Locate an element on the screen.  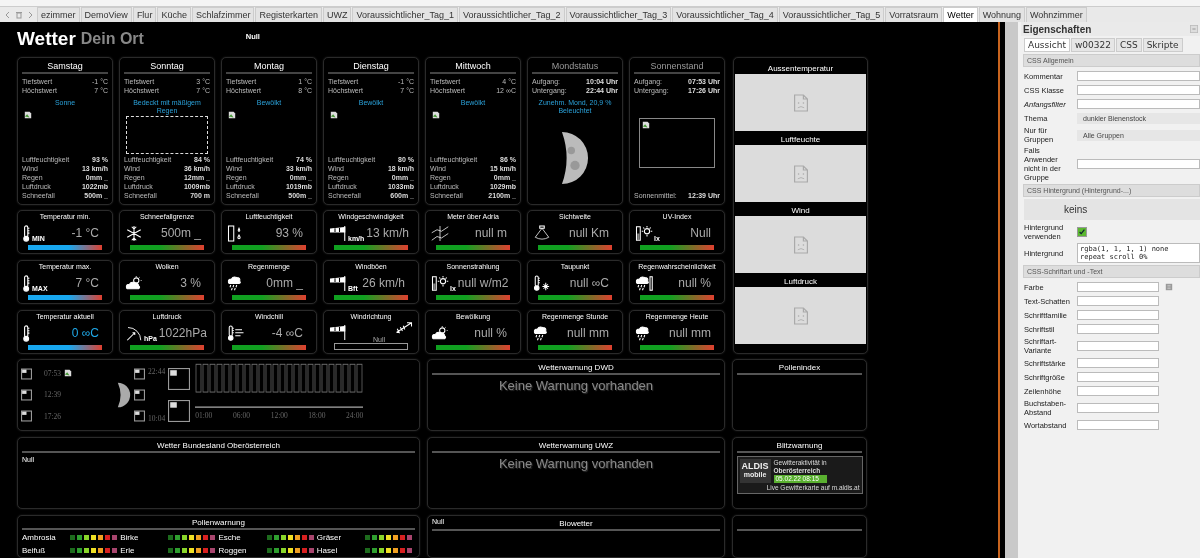
location-name: Dein Ort is located at coordinates (112, 39).